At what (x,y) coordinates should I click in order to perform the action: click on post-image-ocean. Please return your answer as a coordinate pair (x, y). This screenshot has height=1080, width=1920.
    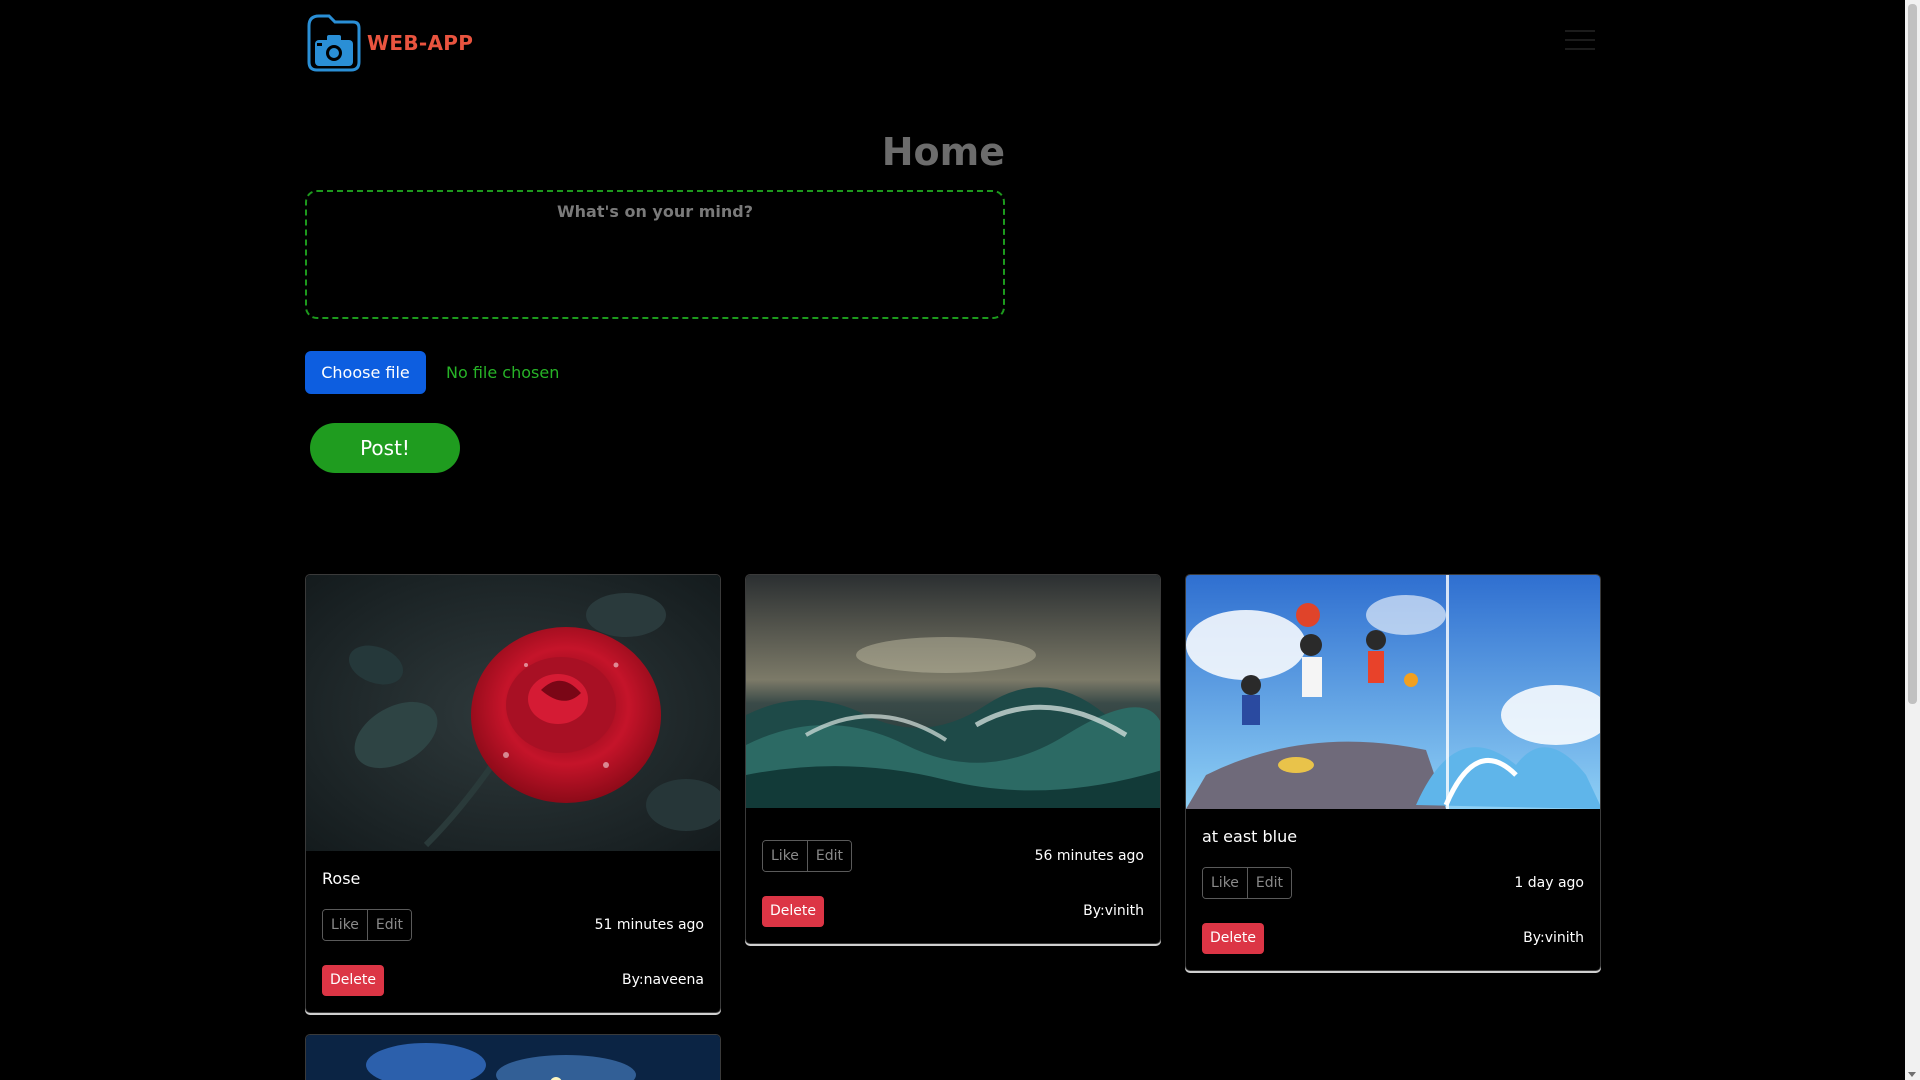
    Looking at the image, I should click on (953, 691).